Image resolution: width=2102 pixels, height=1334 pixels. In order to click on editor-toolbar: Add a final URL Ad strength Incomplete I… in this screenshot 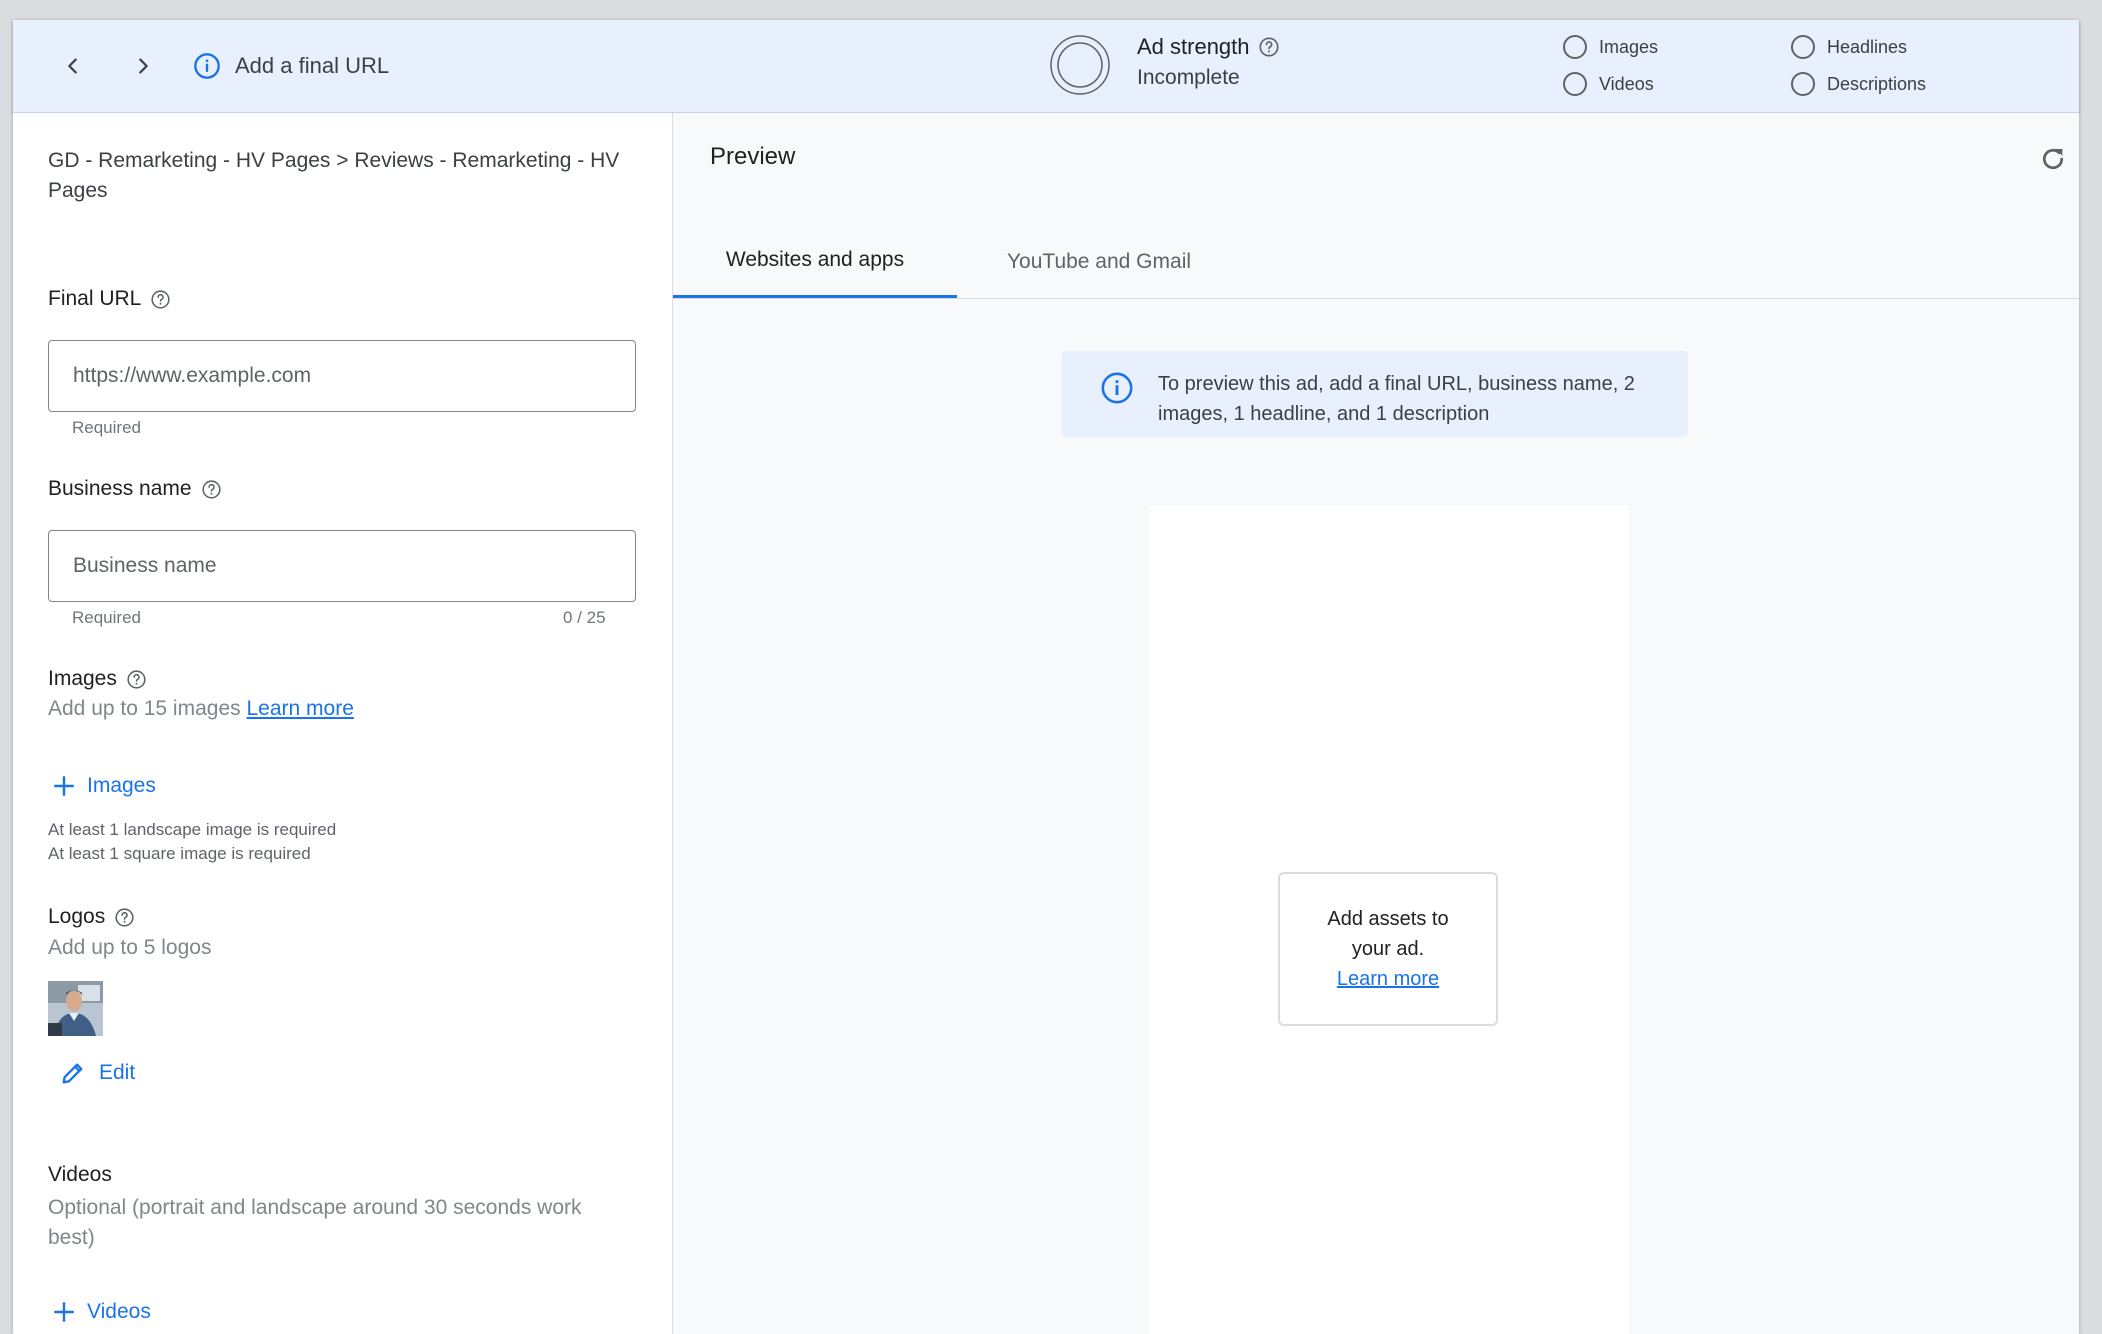, I will do `click(1046, 66)`.